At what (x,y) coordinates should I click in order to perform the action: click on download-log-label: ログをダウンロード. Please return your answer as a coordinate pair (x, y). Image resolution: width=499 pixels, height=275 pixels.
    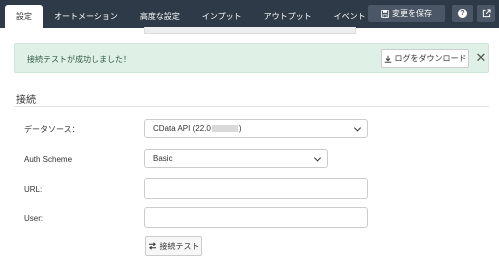
    Looking at the image, I should click on (430, 58).